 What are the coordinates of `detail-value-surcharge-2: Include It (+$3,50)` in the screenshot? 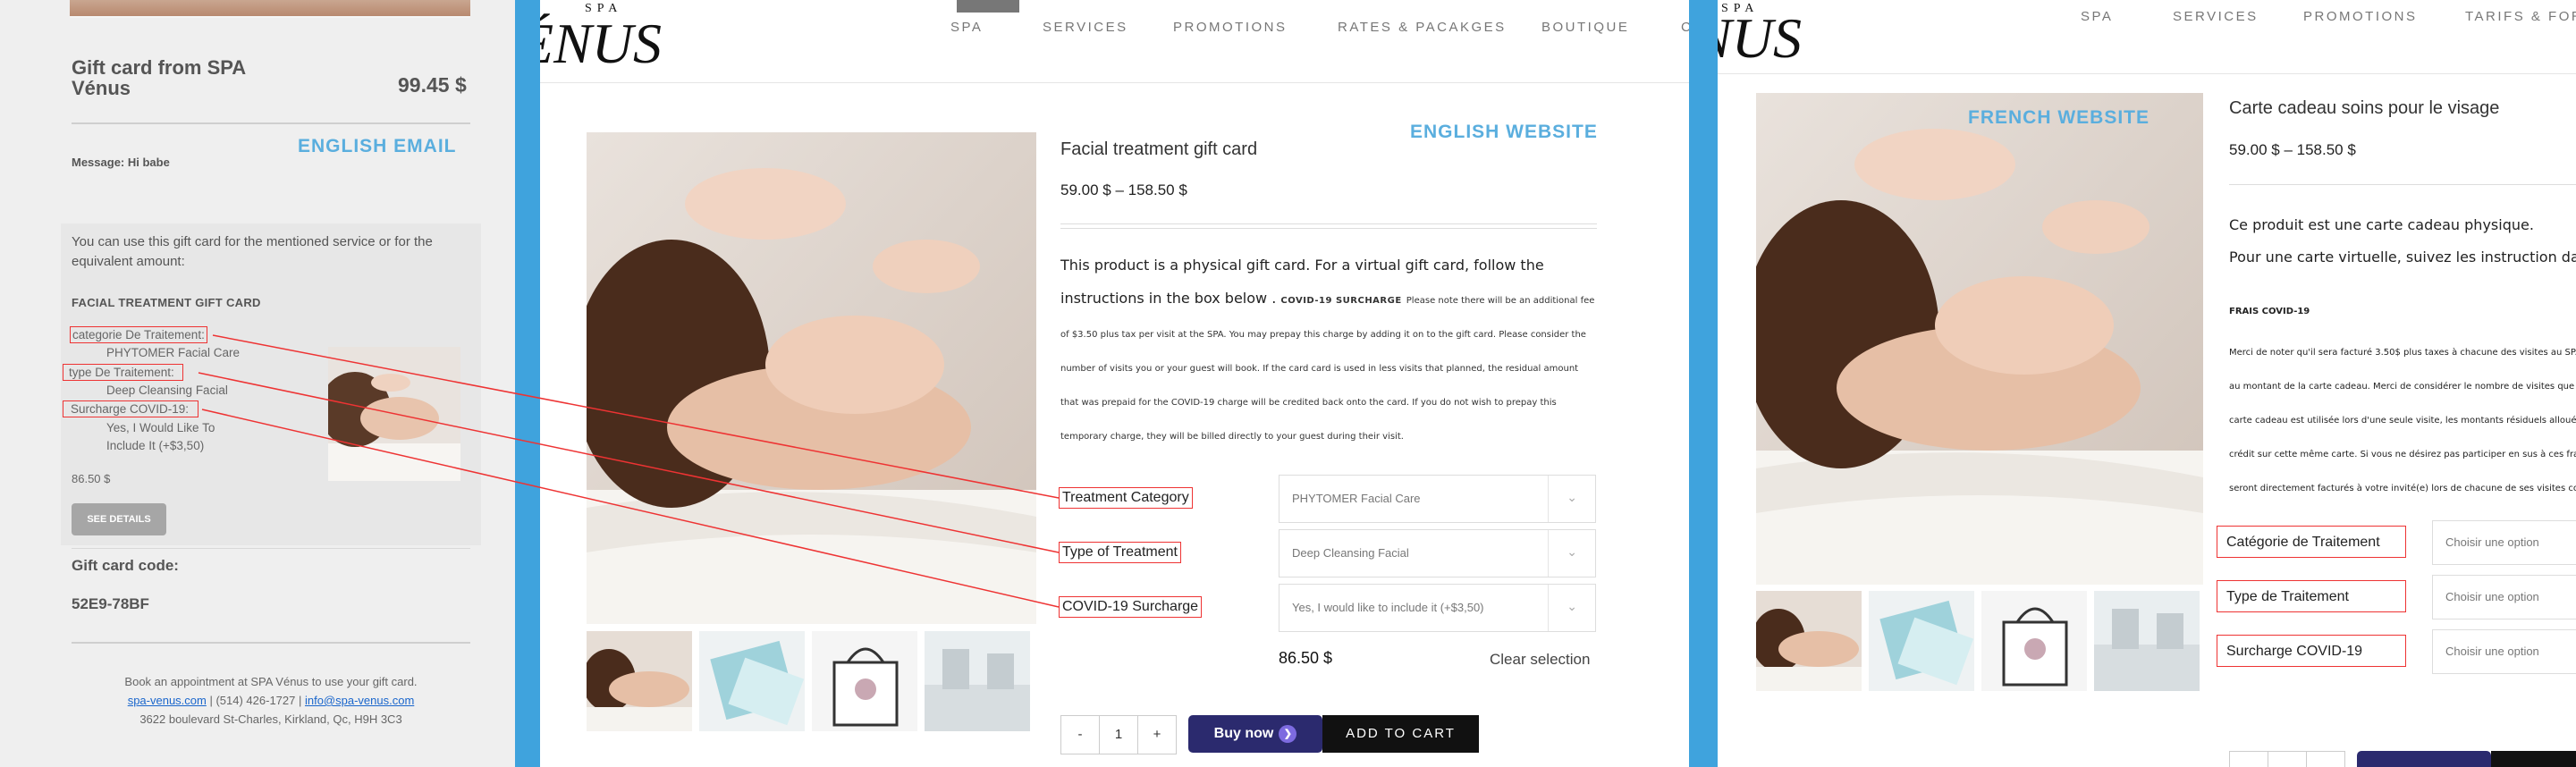 It's located at (155, 445).